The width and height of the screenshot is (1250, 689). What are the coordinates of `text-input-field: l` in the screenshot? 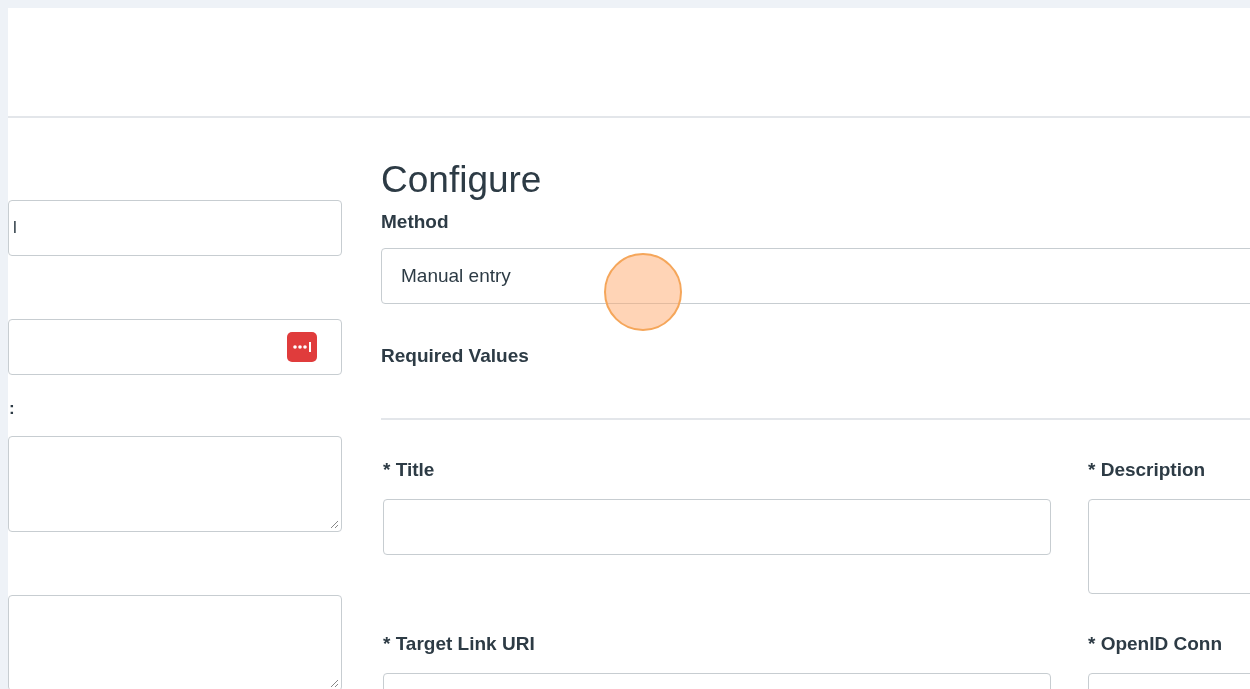 It's located at (175, 228).